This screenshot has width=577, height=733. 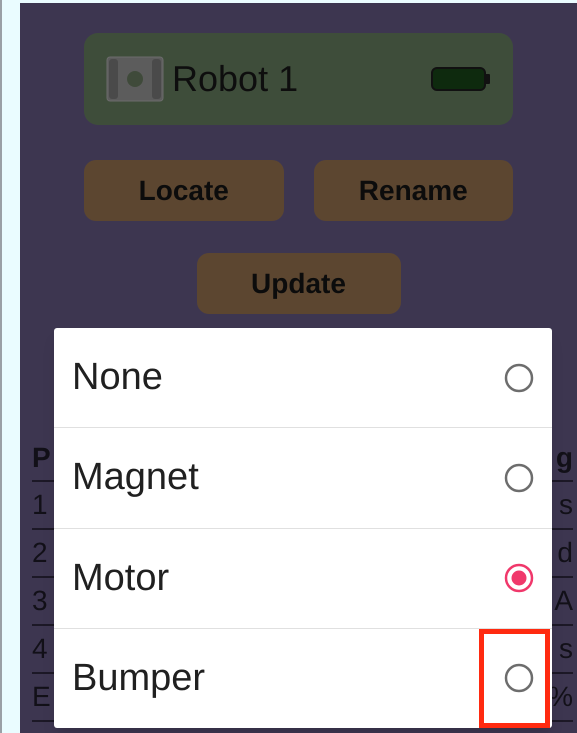 I want to click on table-cell-text: 3, so click(x=40, y=601).